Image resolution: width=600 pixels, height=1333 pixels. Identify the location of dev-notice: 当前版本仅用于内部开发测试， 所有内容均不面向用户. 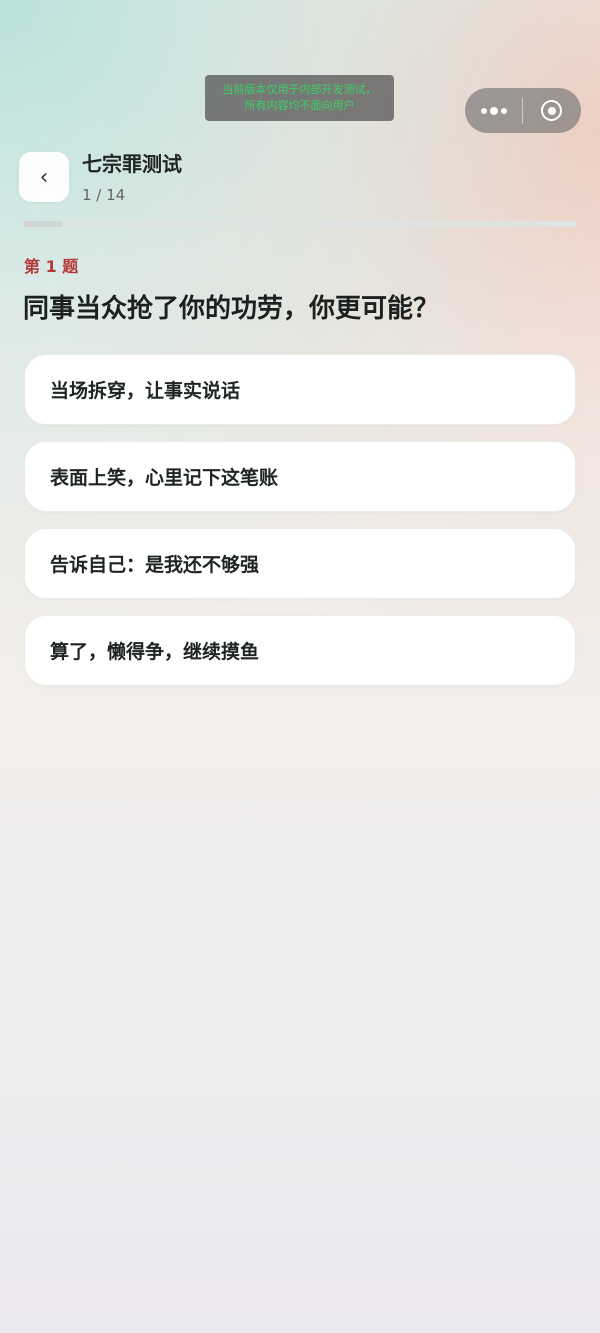
(299, 98).